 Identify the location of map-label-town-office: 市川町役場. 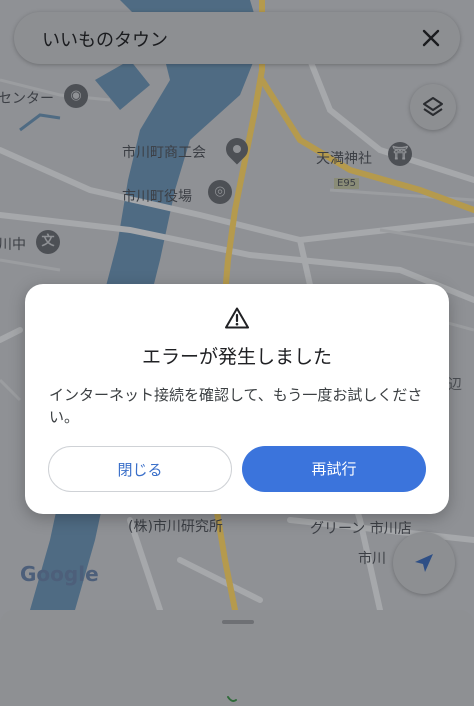
(157, 197).